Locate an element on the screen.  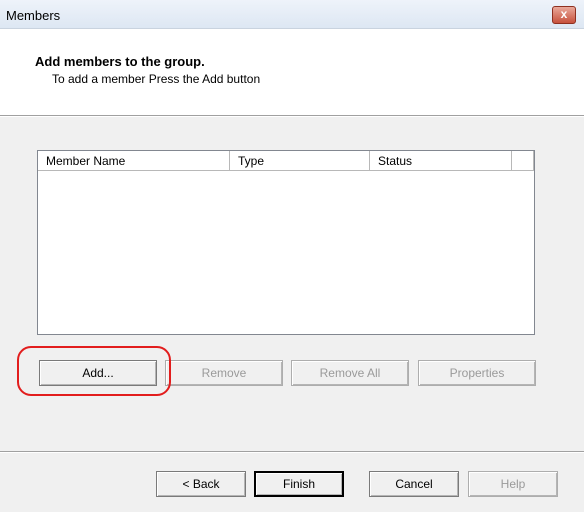
remove-all-button: Remove All is located at coordinates (350, 373).